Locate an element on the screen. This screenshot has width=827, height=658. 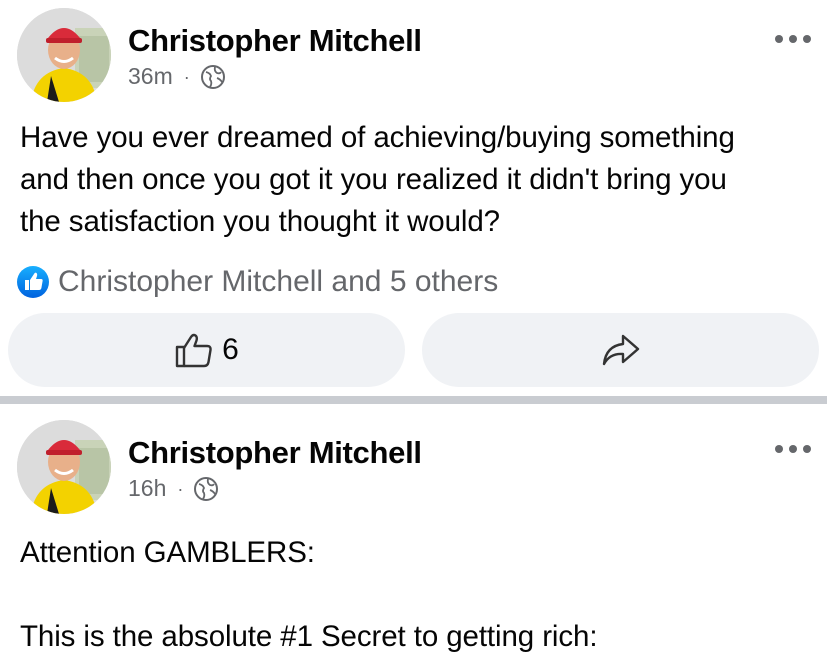
post-meta: 36m · is located at coordinates (177, 76).